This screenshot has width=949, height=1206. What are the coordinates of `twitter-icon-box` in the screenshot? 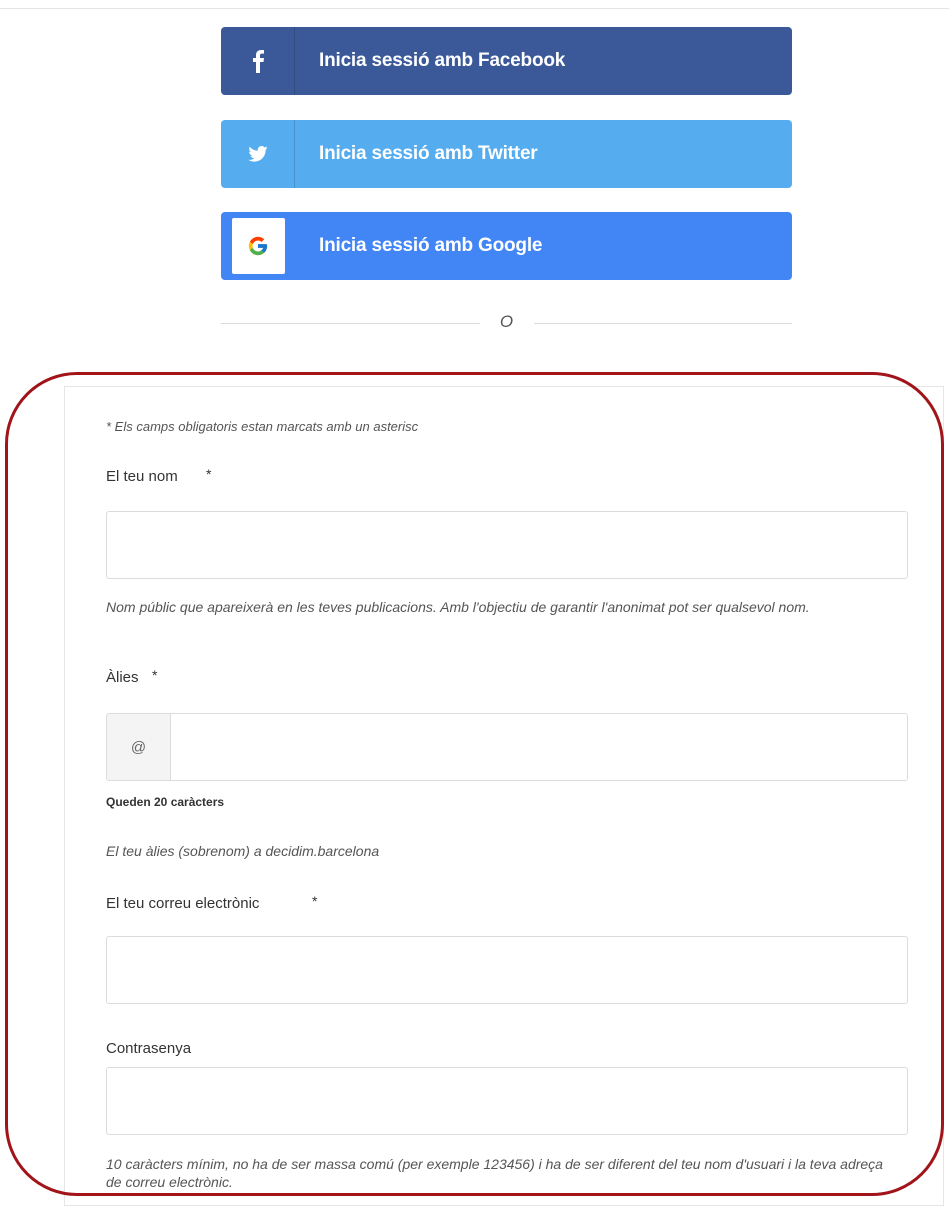 It's located at (258, 154).